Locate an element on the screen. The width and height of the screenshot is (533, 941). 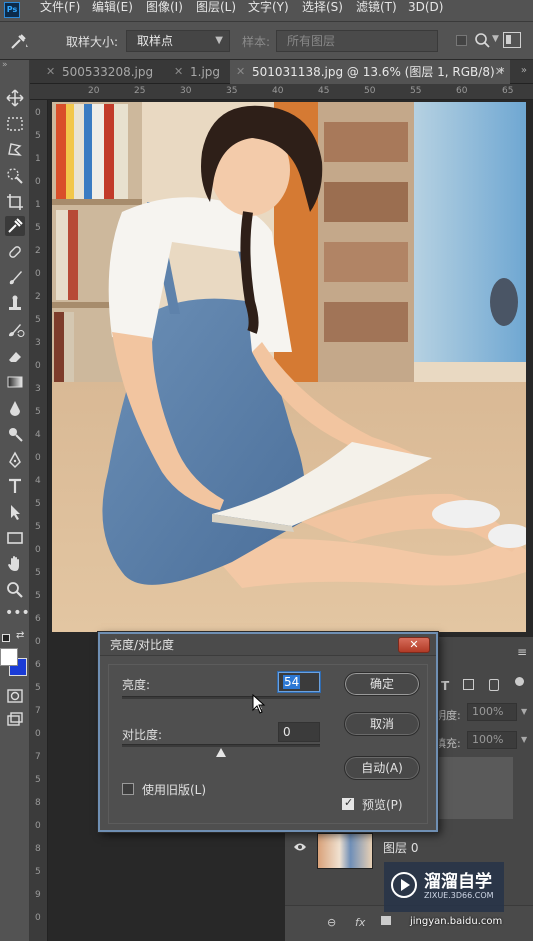
zoom-tool-icon is located at coordinates (15, 590).